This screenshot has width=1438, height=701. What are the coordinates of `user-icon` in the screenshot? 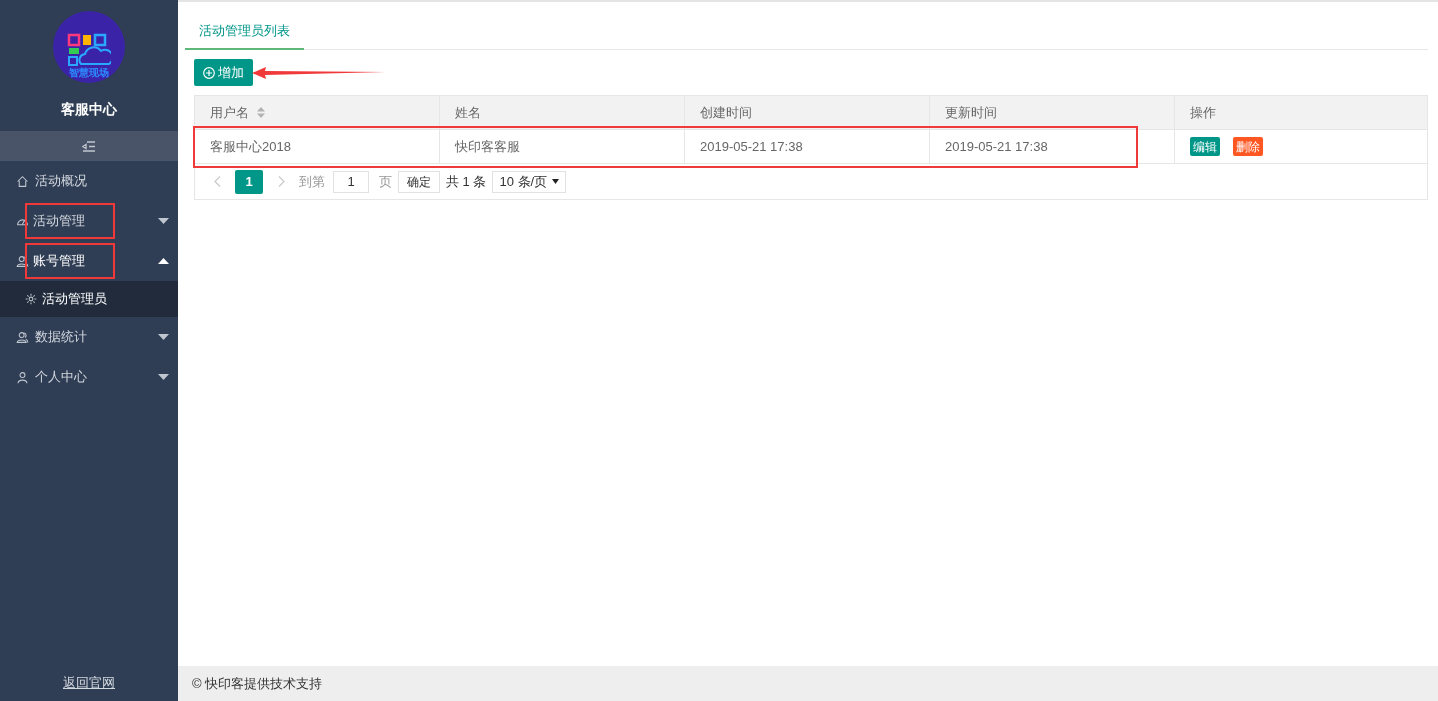 It's located at (22, 377).